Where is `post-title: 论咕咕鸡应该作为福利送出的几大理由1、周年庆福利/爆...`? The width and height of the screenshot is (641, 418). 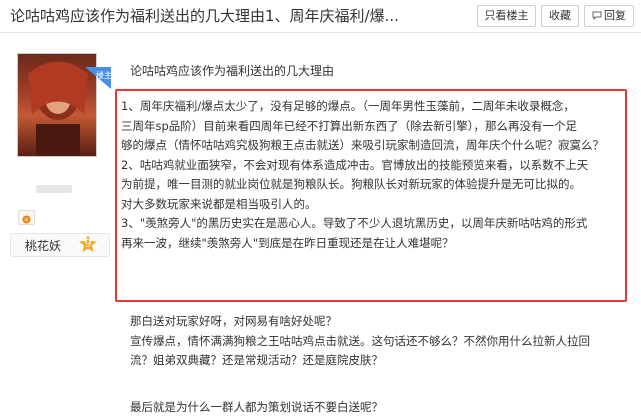
post-title: 论咕咕鸡应该作为福利送出的几大理由1、周年庆福利/爆... is located at coordinates (204, 16).